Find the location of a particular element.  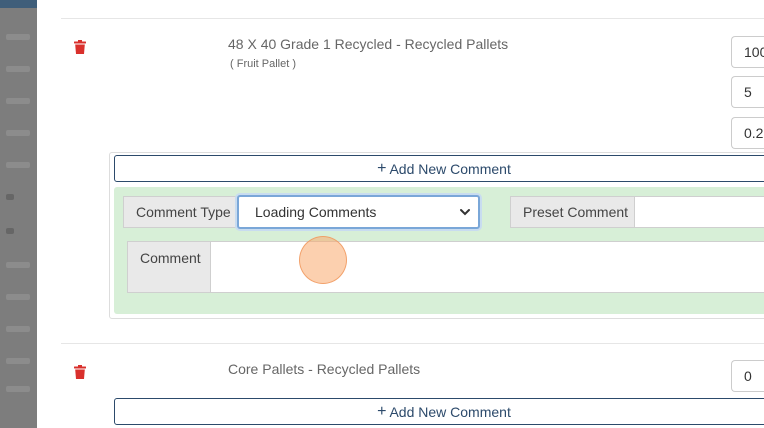

comment-type-label: Comment Type is located at coordinates (183, 212).